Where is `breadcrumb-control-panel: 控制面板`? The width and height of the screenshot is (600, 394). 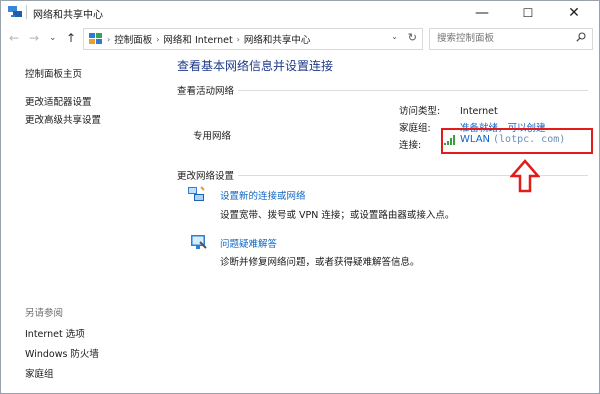
breadcrumb-control-panel: 控制面板 is located at coordinates (133, 39).